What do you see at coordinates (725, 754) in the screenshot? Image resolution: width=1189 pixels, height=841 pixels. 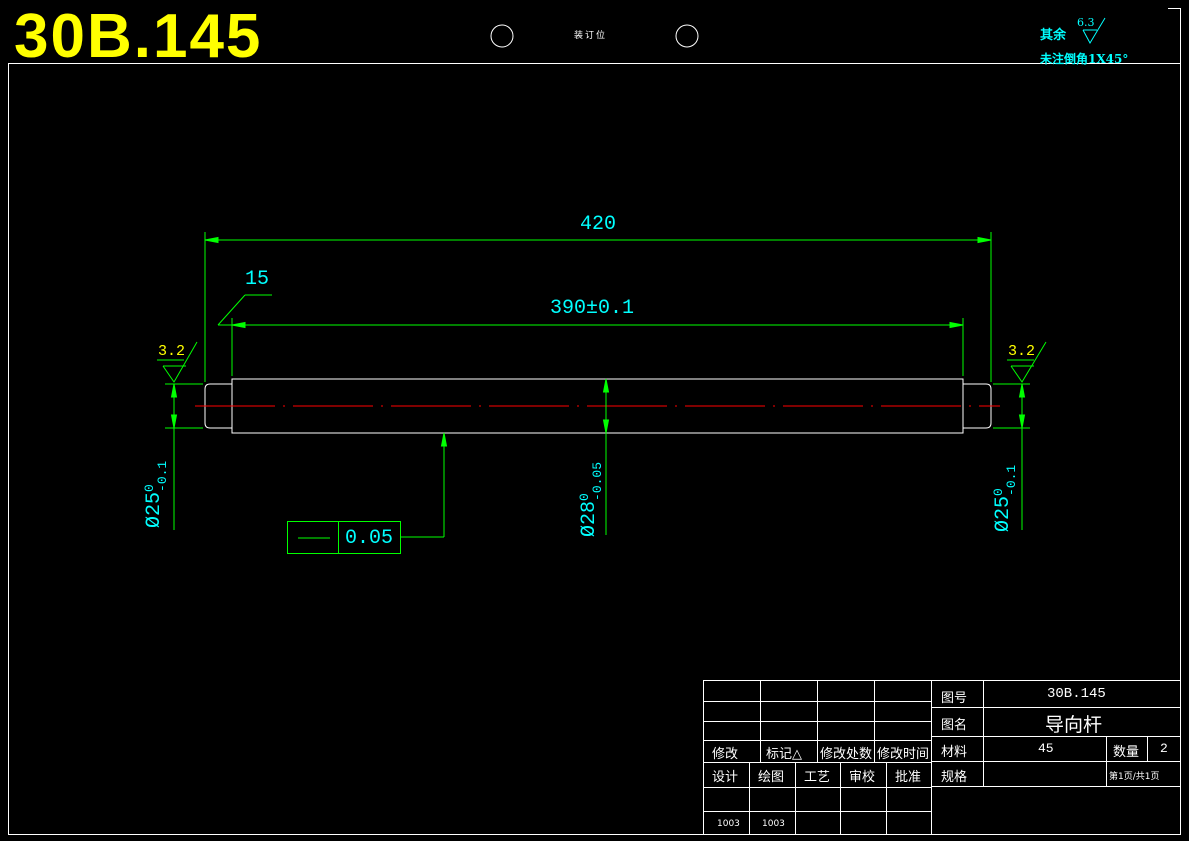 I see `rev-header-0: 修改` at bounding box center [725, 754].